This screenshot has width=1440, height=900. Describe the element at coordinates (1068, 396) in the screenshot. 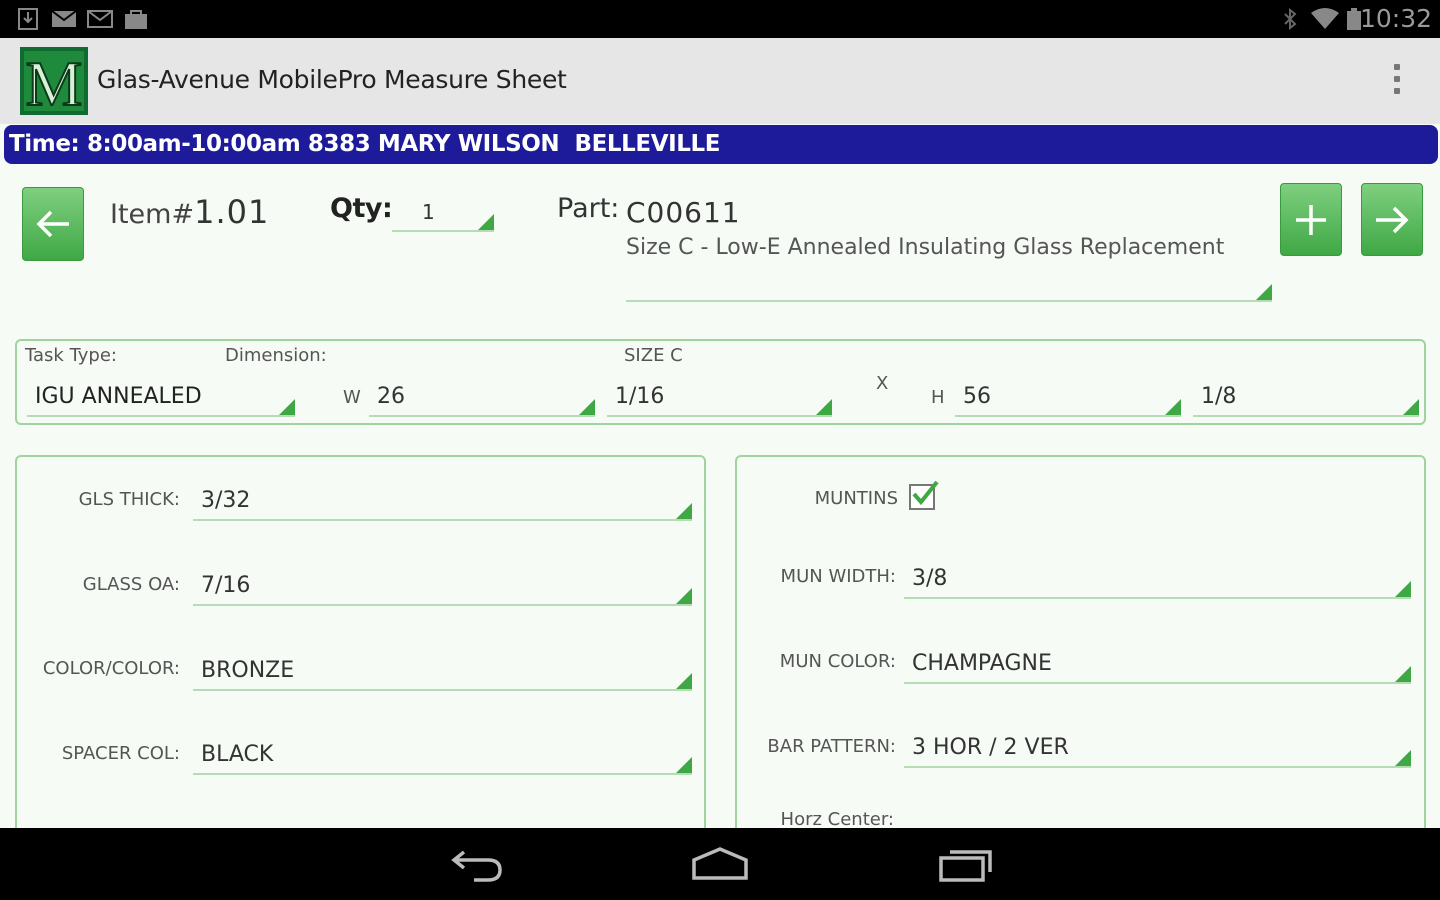

I see `height-spinner: 56` at that location.